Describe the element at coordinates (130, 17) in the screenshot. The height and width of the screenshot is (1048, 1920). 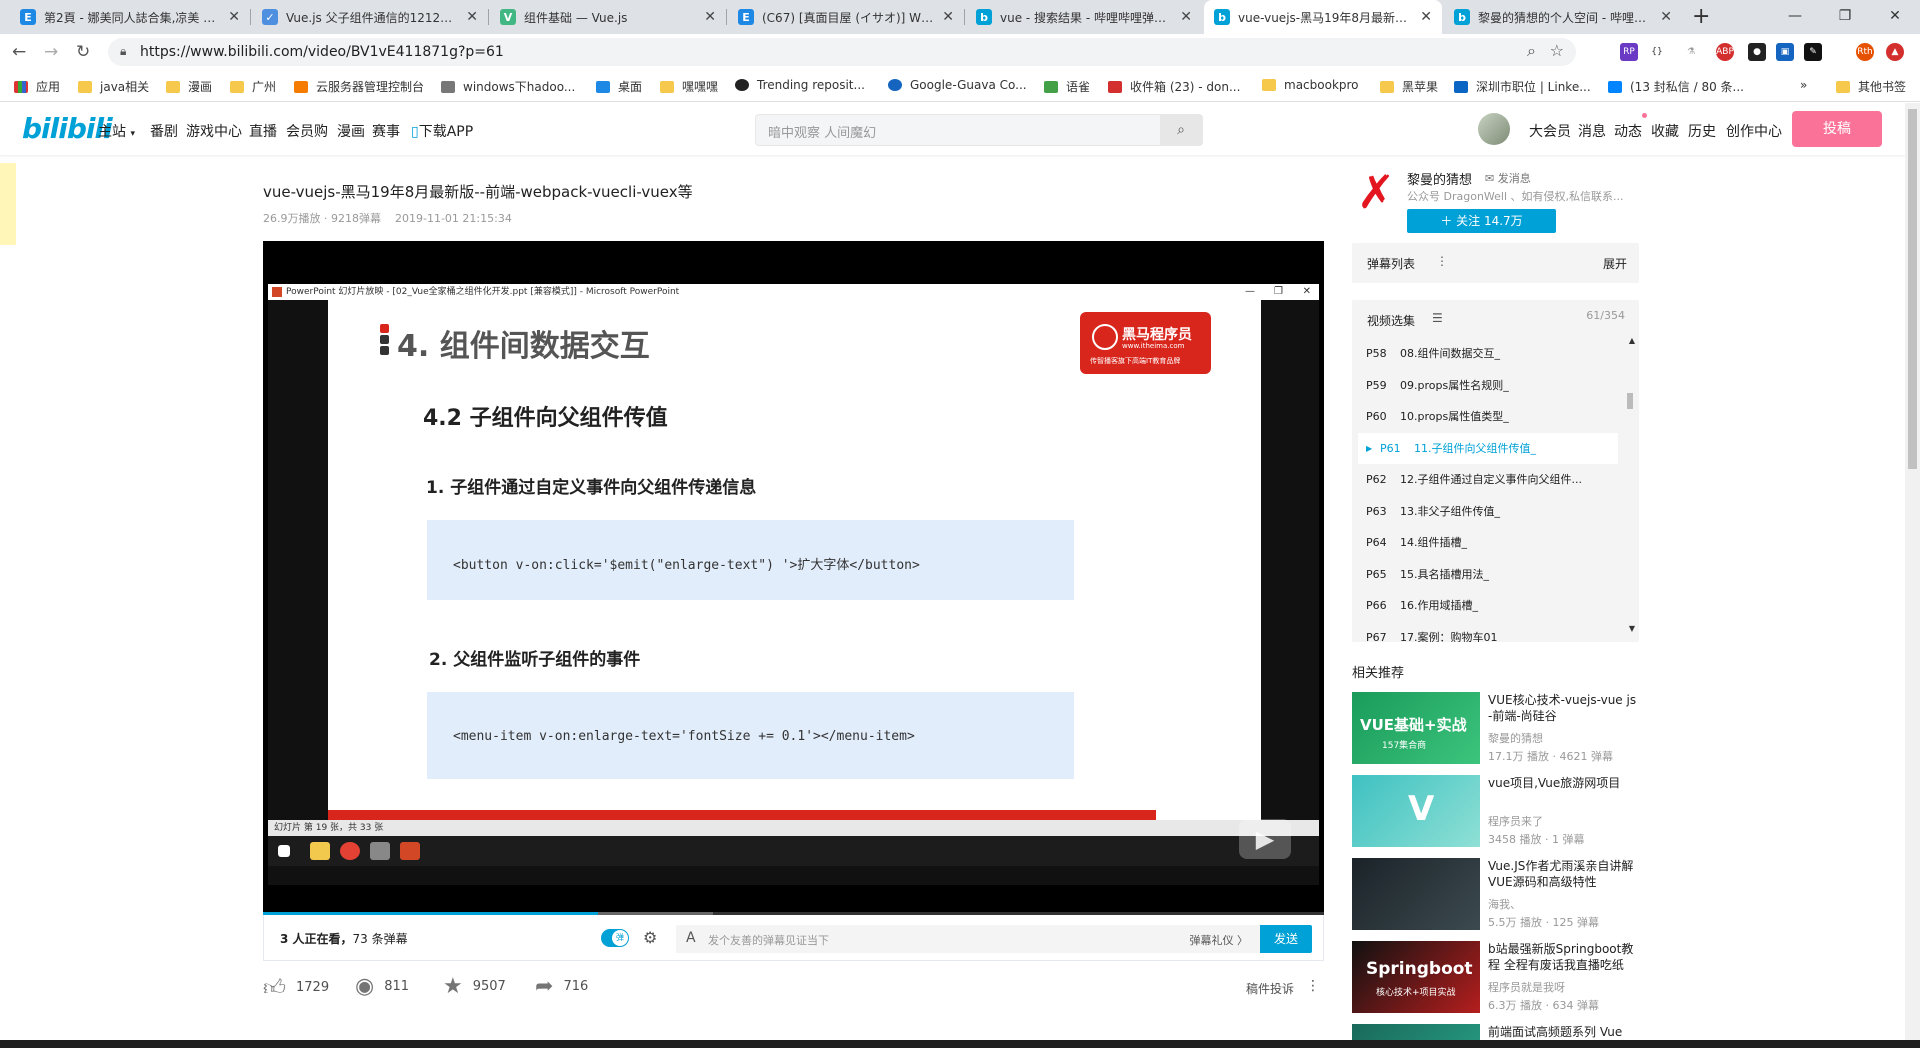
I see `browser-tab: E 第2頁 - 娜美同人誌合集,凉美 H... ✕` at that location.